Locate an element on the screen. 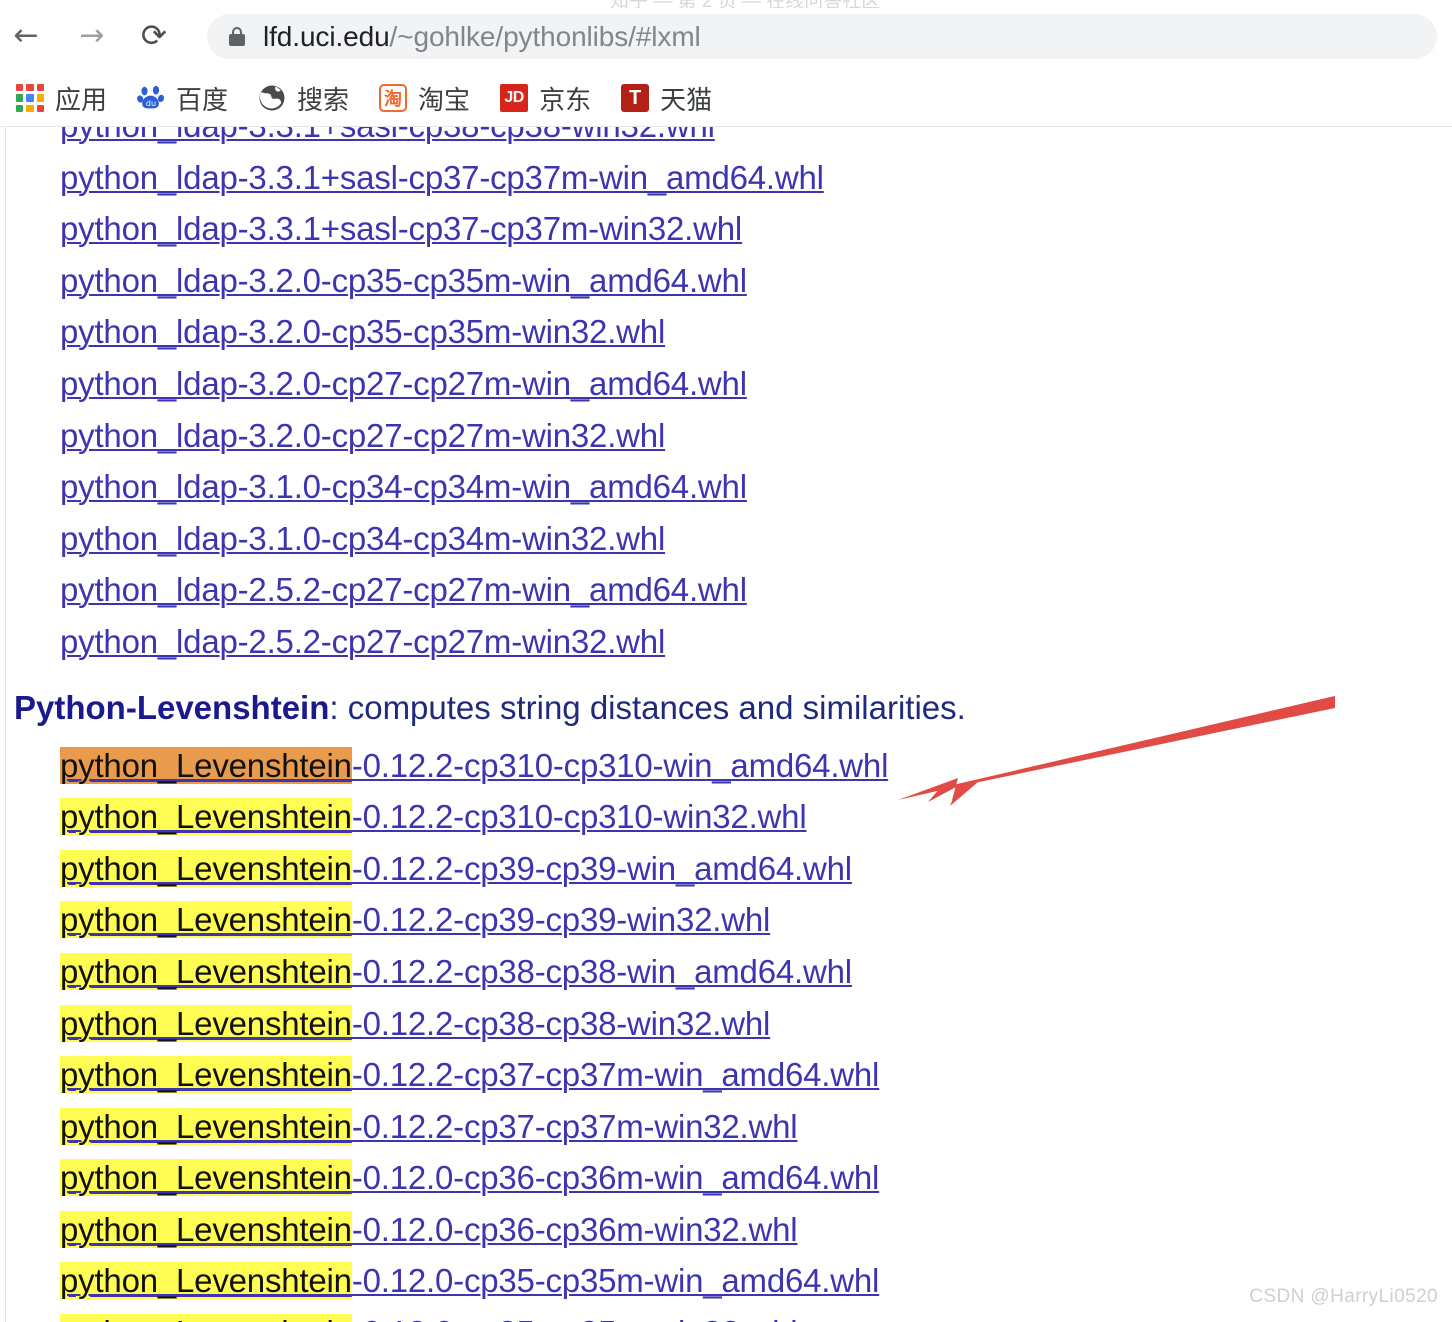  download-link-suffix: -0.12.2-cp39-cp39-win_amd64.whl is located at coordinates (601, 868).